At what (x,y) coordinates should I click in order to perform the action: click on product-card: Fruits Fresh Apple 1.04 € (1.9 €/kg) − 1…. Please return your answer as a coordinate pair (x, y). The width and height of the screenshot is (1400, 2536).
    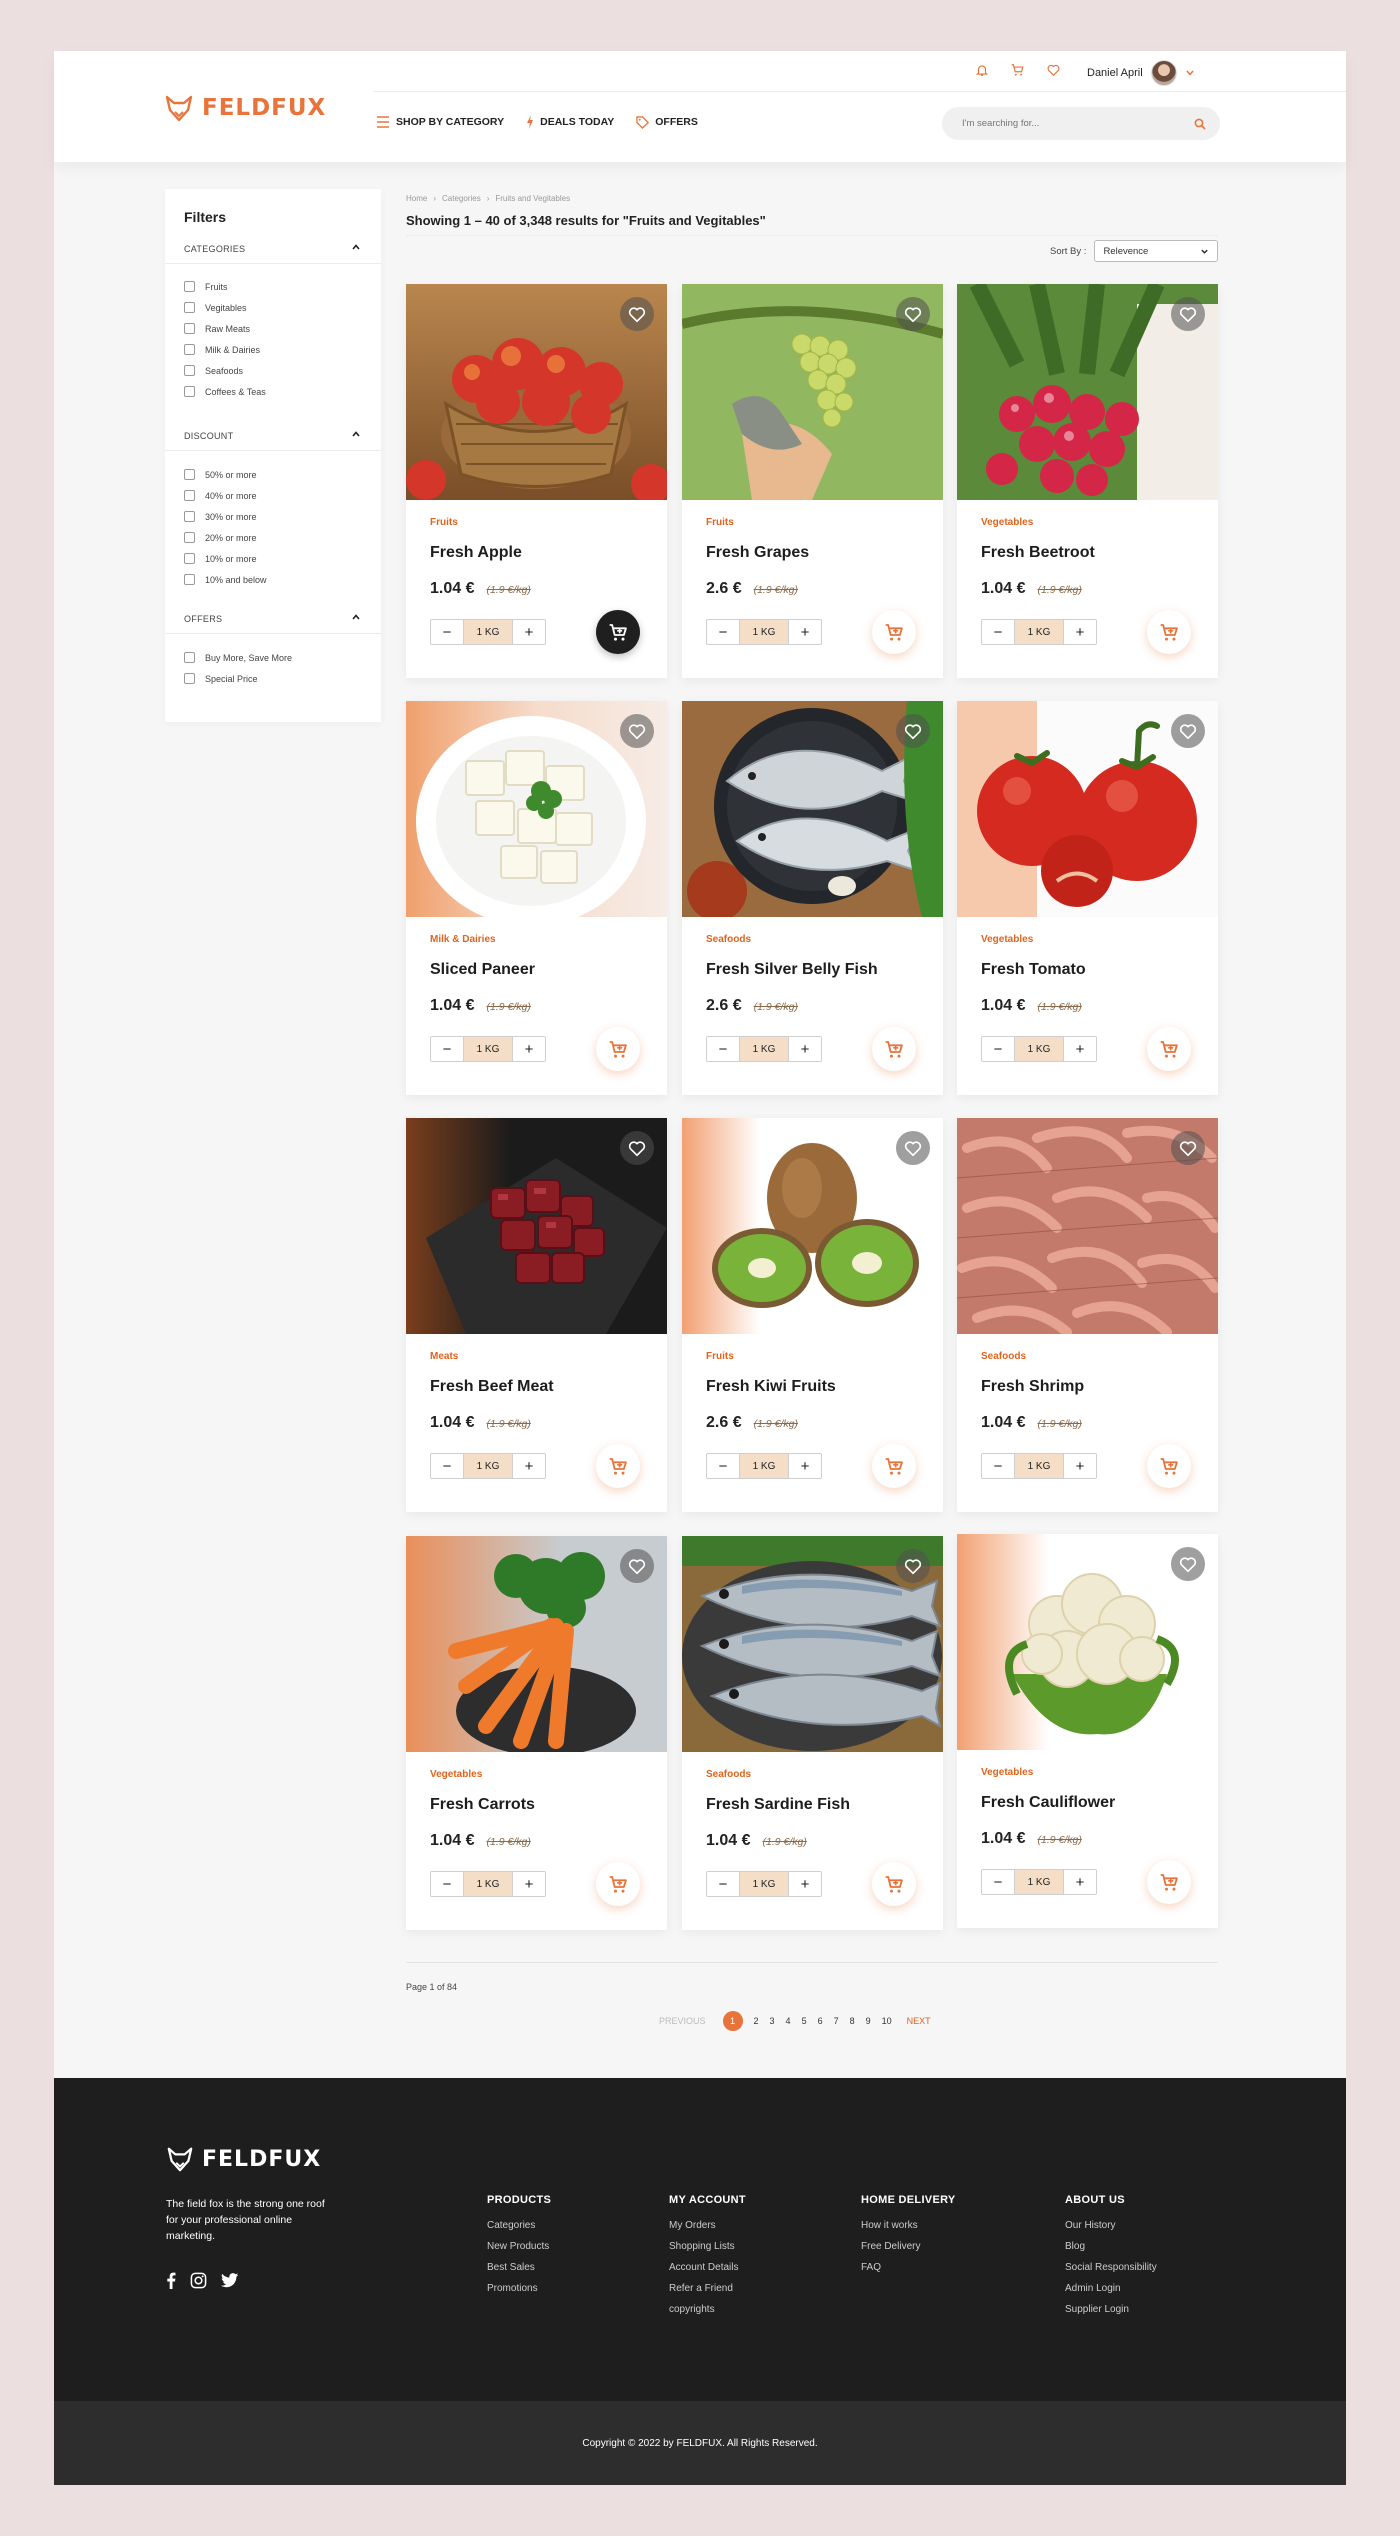
    Looking at the image, I should click on (536, 481).